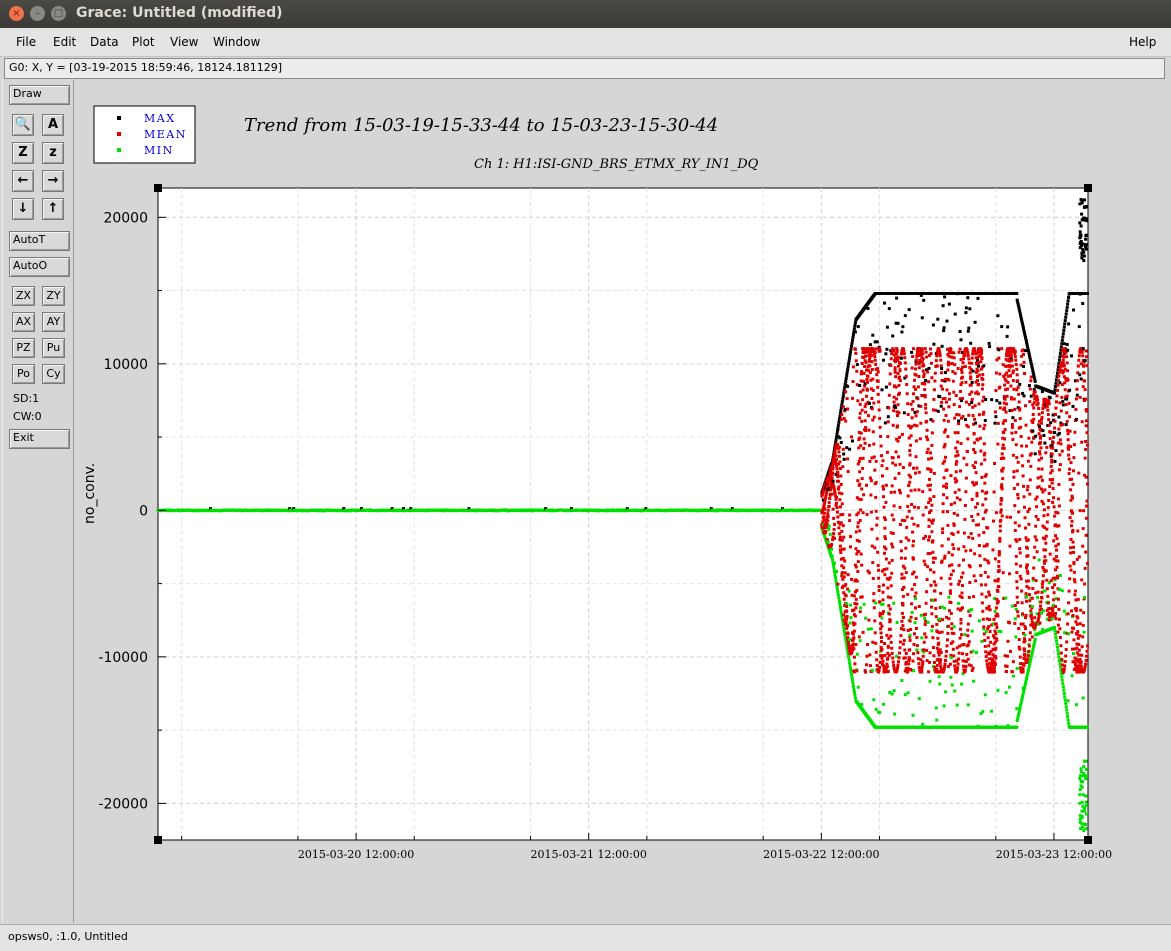  I want to click on ax-button: AX, so click(23, 322).